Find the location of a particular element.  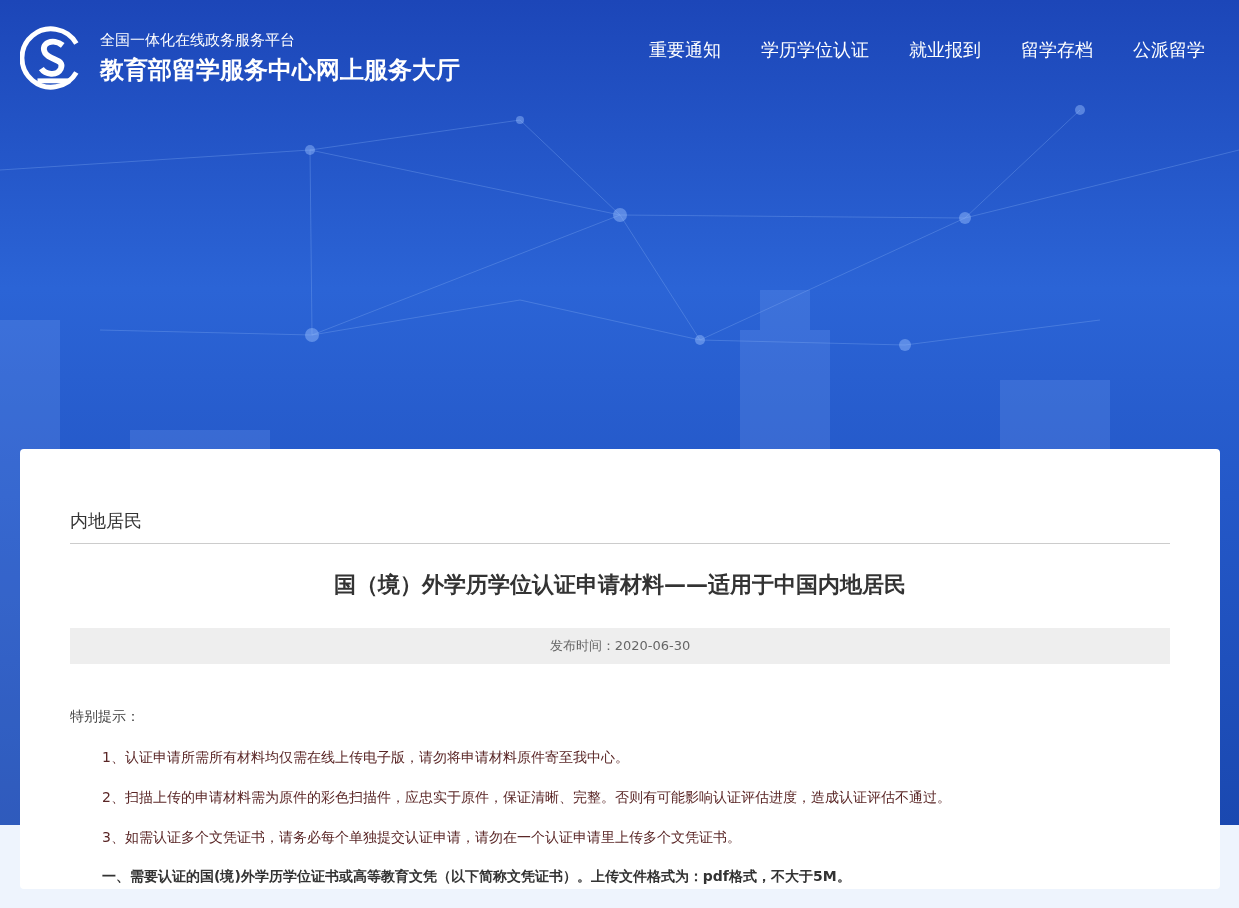

notice-text: 1、认证申请所需所有材料均仅需在线上传电子版，请勿将申请材料原件寄至我中心。 is located at coordinates (366, 757).